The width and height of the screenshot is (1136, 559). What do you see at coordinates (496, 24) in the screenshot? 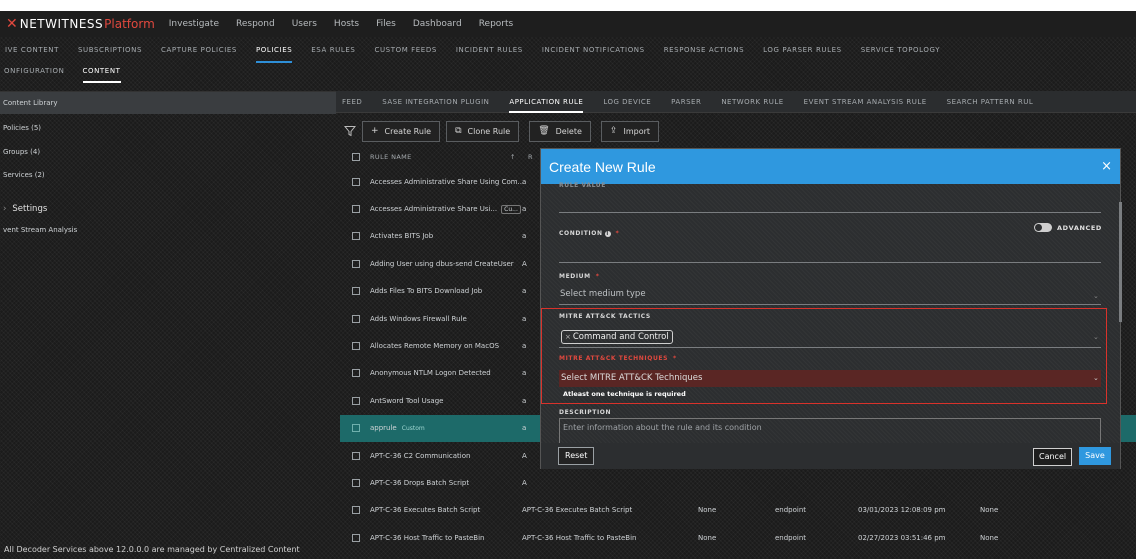
I see `nav-reports: Reports` at bounding box center [496, 24].